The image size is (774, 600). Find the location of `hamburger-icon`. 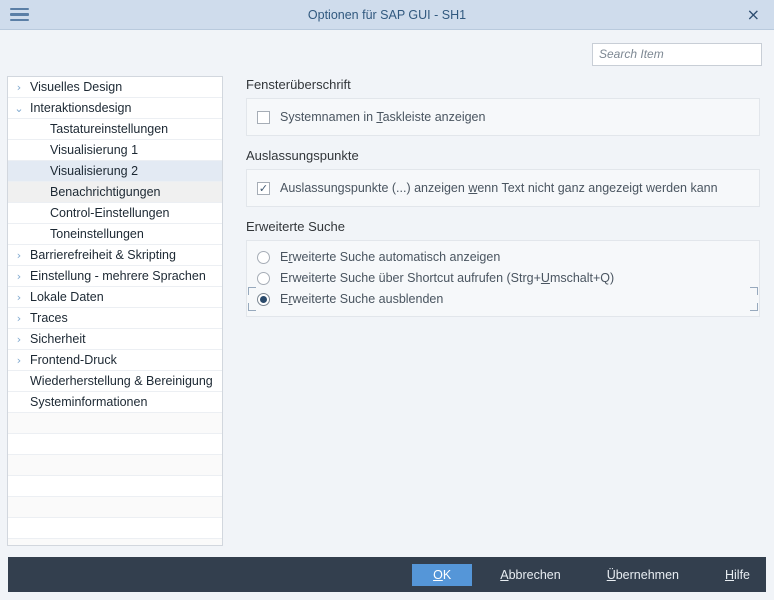

hamburger-icon is located at coordinates (25, 14).